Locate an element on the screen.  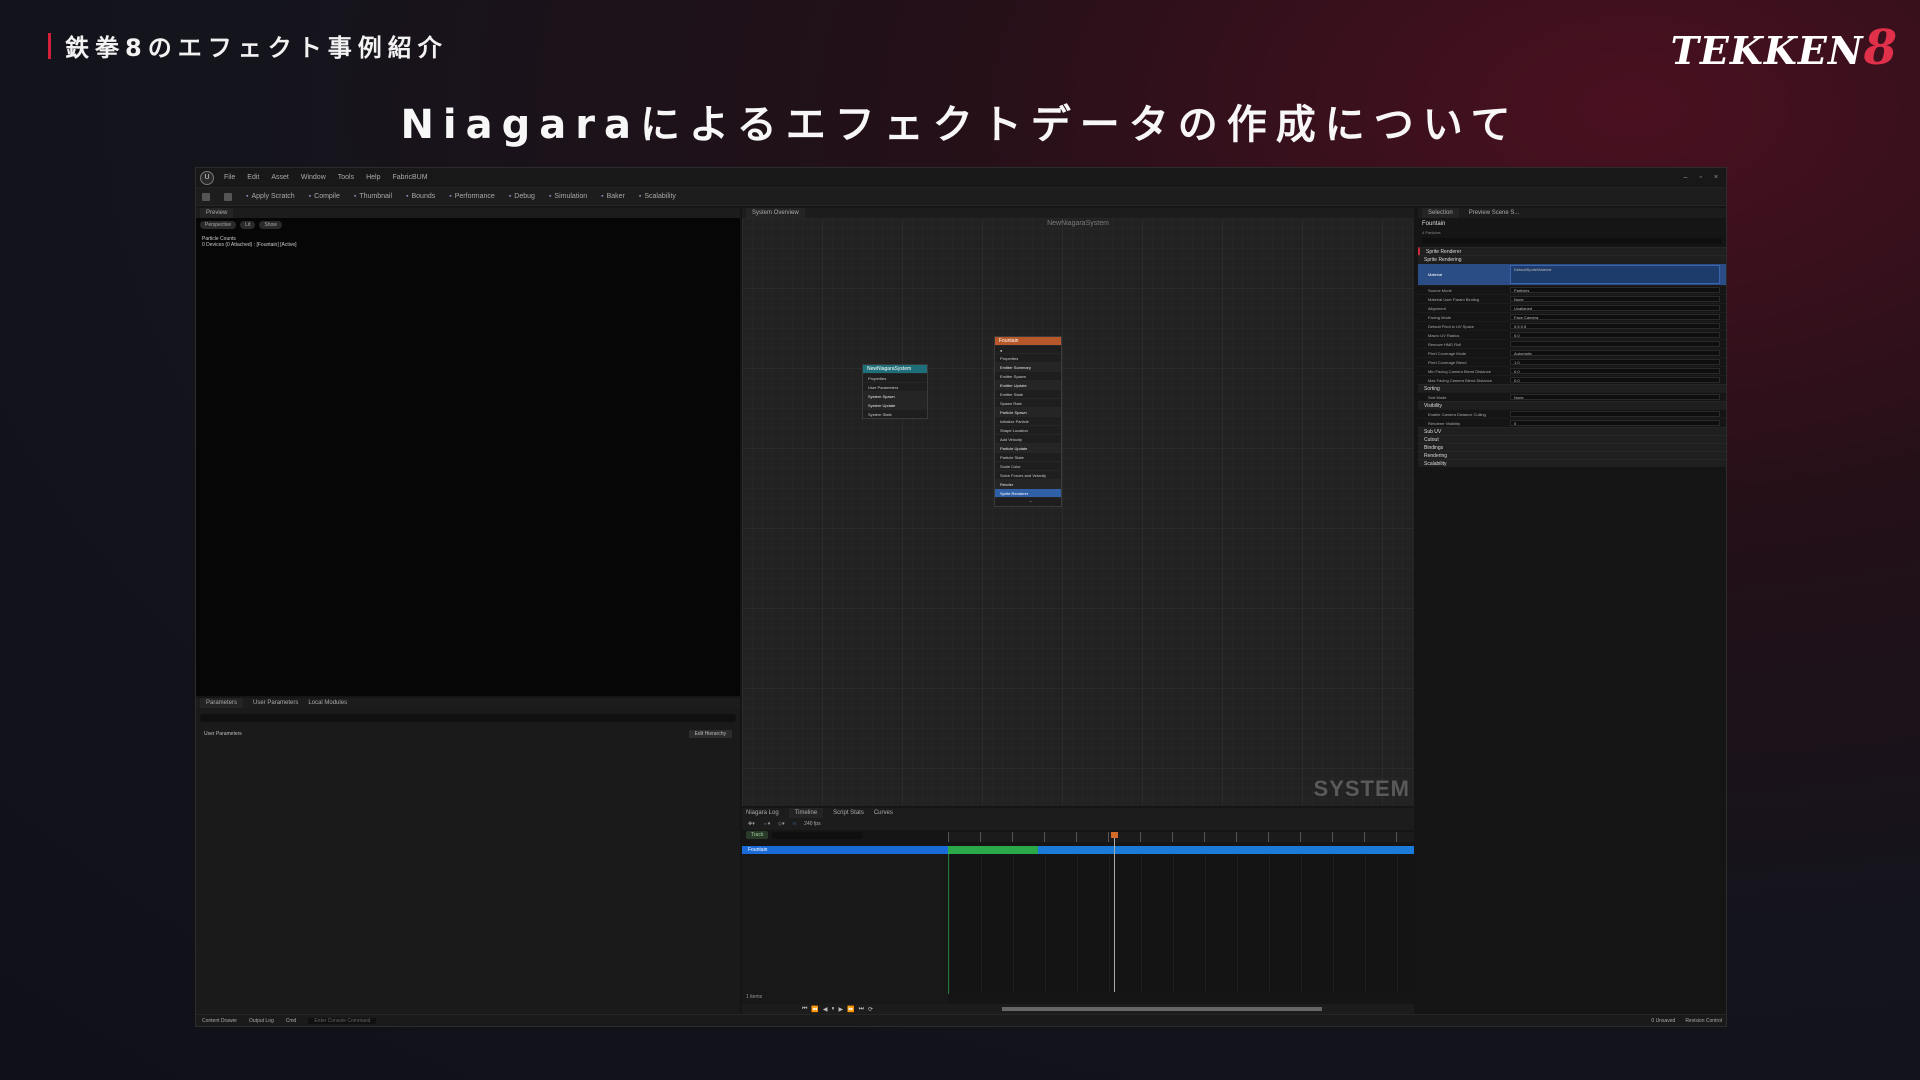
detail-row: Pixel Coverage Blend 1.0 is located at coordinates (1572, 361).